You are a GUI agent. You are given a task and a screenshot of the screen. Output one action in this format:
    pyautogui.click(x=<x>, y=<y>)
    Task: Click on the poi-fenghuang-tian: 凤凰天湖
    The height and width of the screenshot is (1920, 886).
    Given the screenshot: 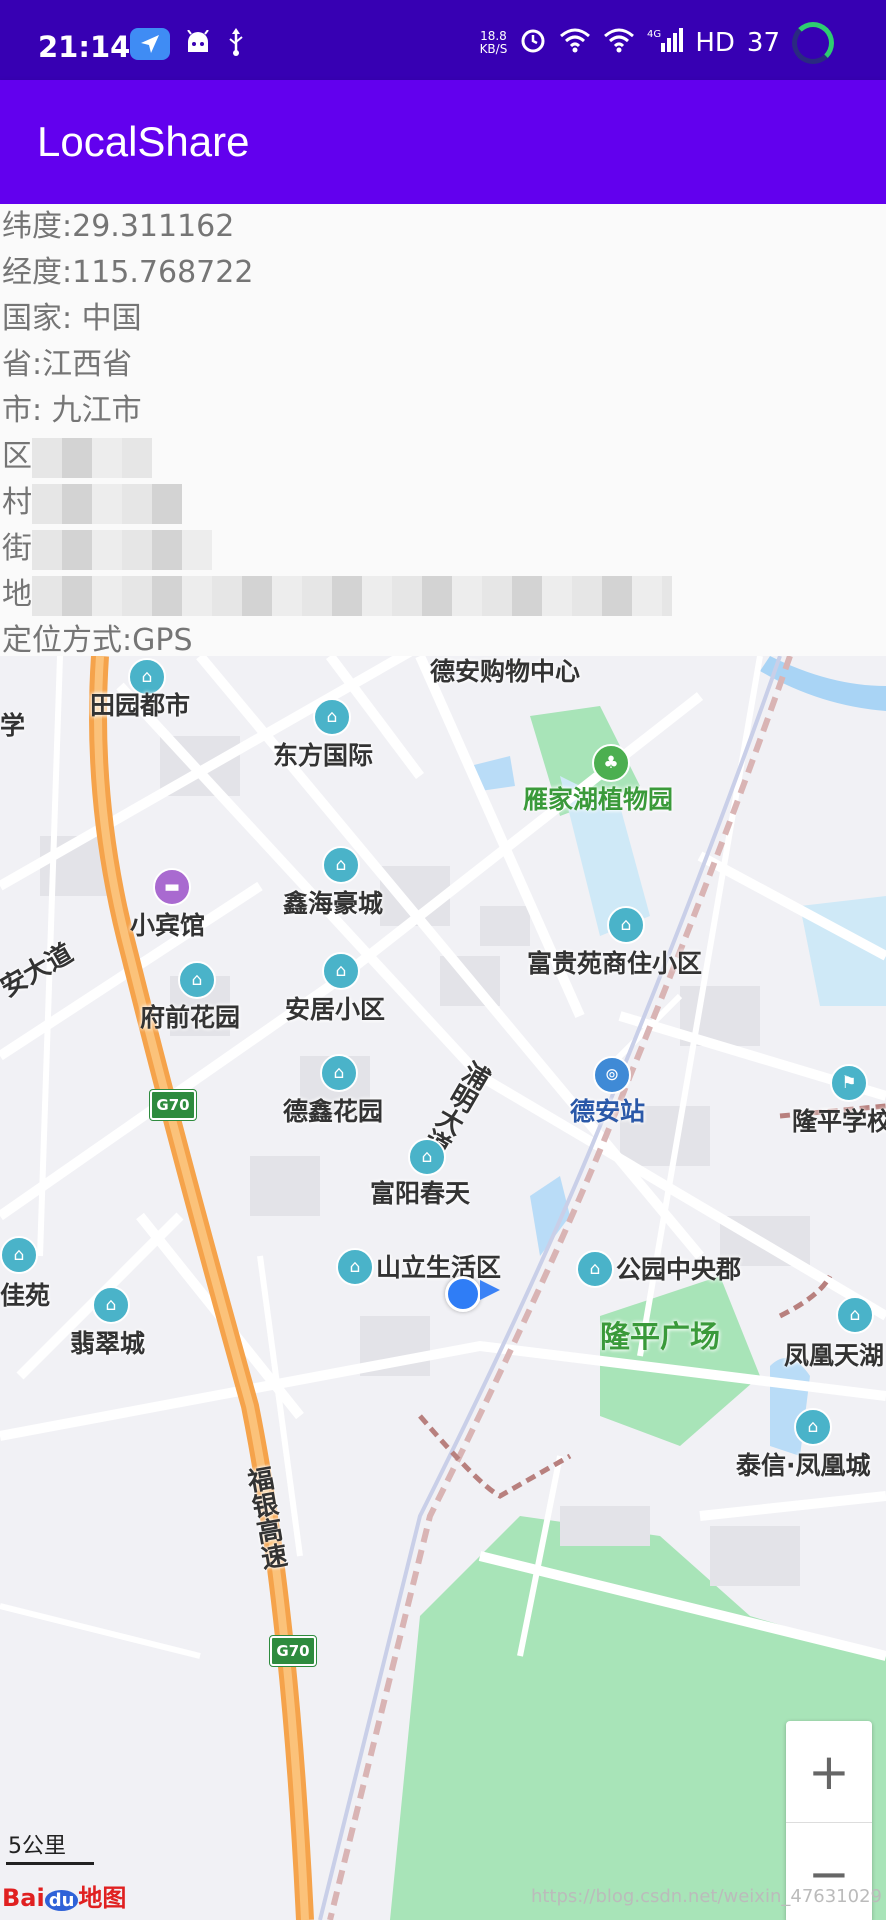 What is the action you would take?
    pyautogui.click(x=834, y=1354)
    